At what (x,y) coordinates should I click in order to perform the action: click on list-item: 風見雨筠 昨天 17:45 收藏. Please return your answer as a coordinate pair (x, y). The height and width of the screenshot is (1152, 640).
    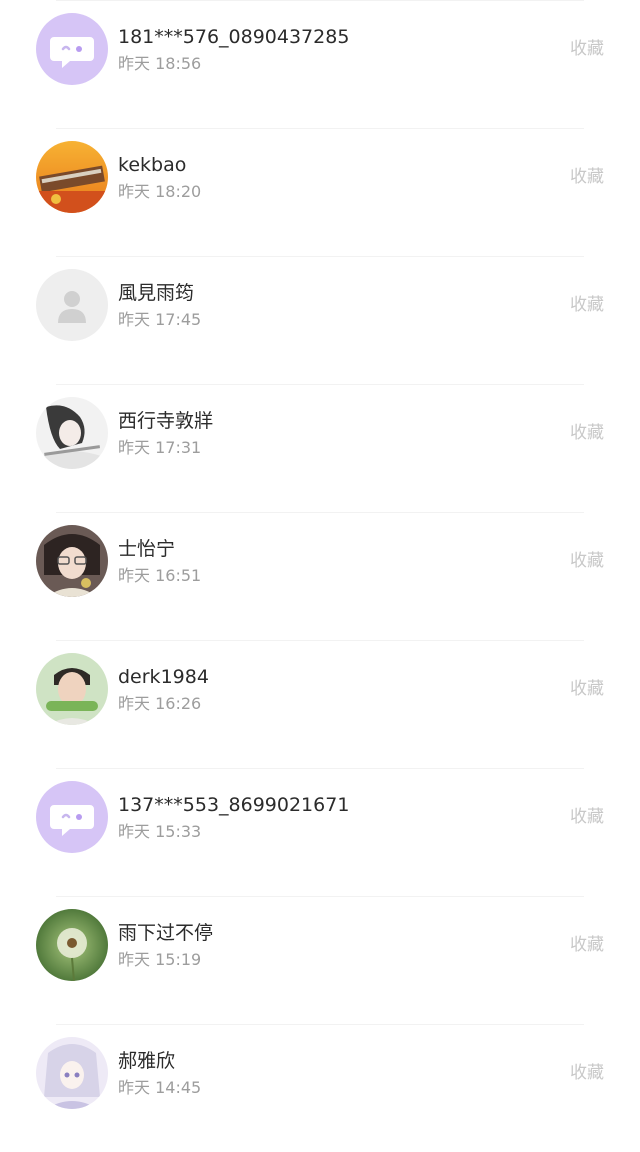
    Looking at the image, I should click on (320, 320).